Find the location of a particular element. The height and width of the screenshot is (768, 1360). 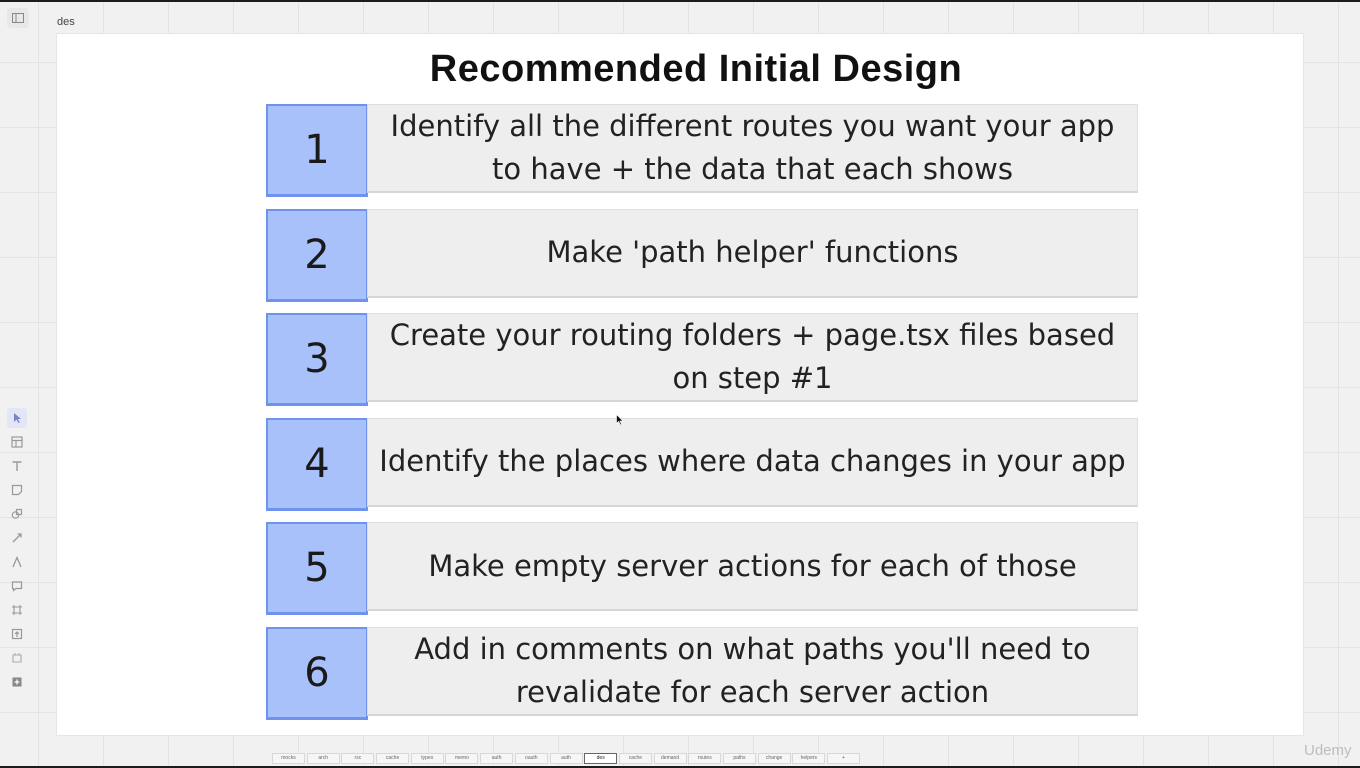

apps-icon is located at coordinates (17, 682).